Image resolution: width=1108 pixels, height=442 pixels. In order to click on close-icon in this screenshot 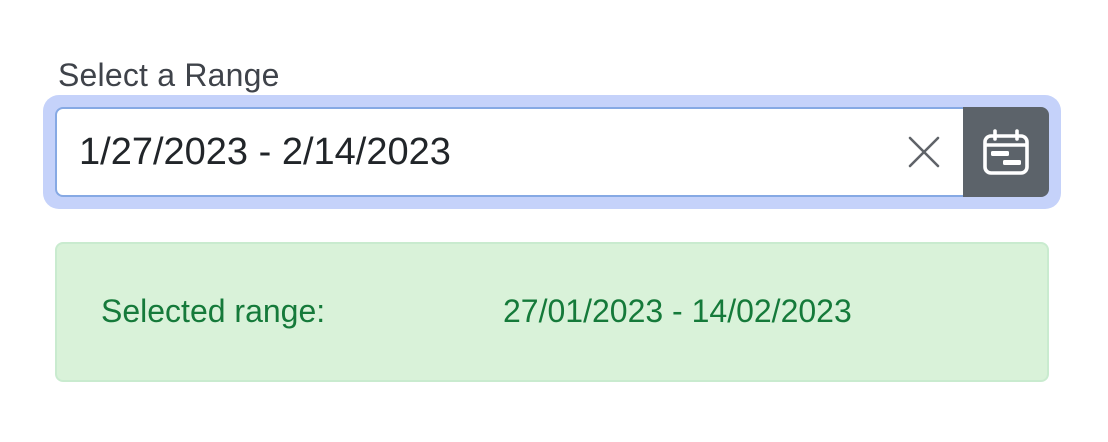, I will do `click(924, 152)`.